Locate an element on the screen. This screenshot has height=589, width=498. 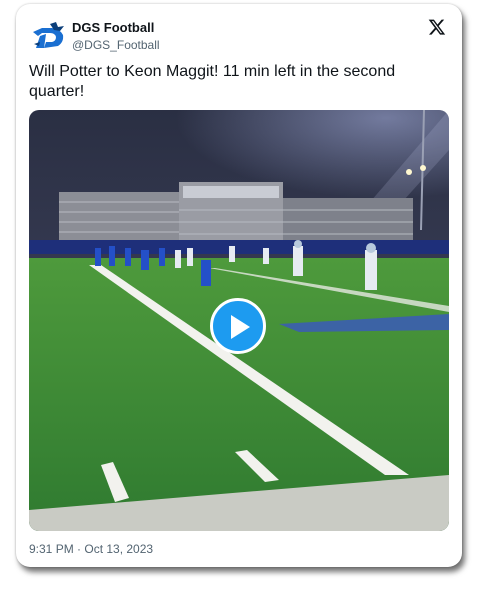
avatar is located at coordinates (49, 37).